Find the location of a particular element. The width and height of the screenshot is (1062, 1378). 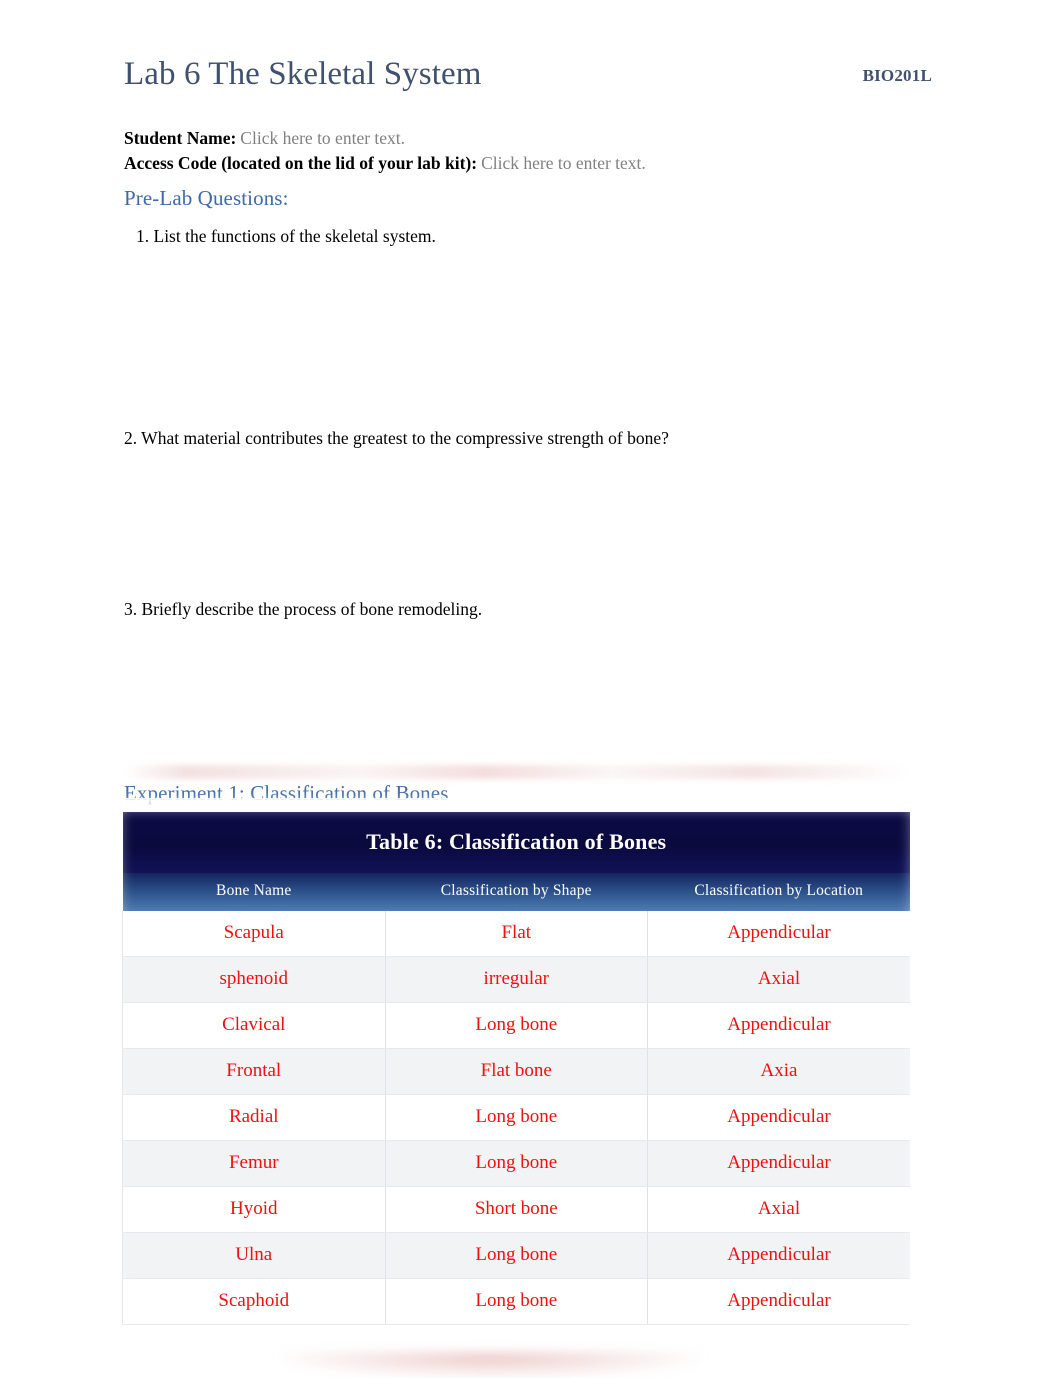

table-cell: Frontal is located at coordinates (254, 1071).